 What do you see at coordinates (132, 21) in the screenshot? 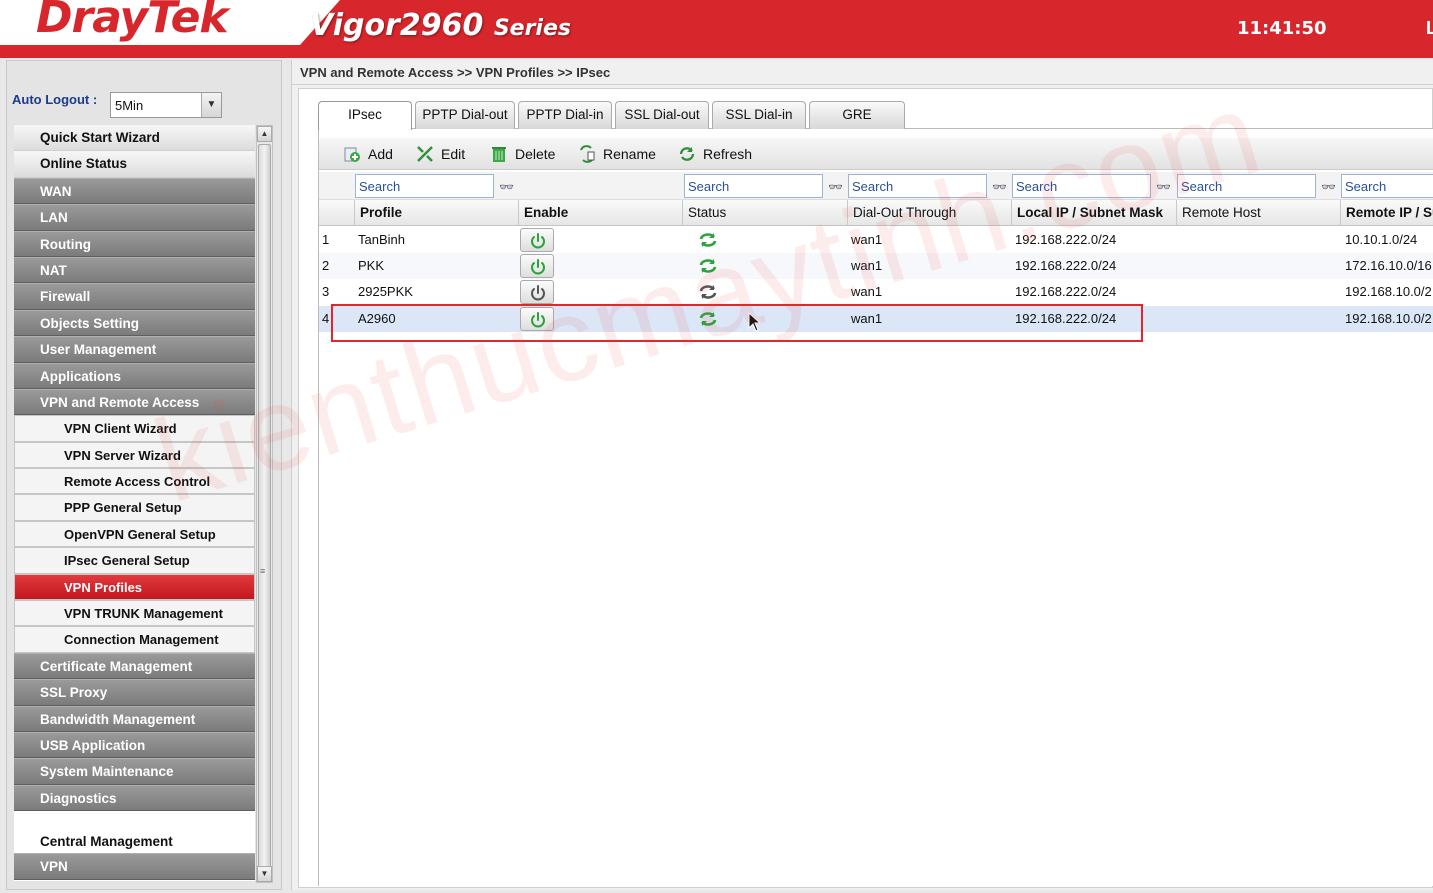
I see `draytek-logo: DrayTek` at bounding box center [132, 21].